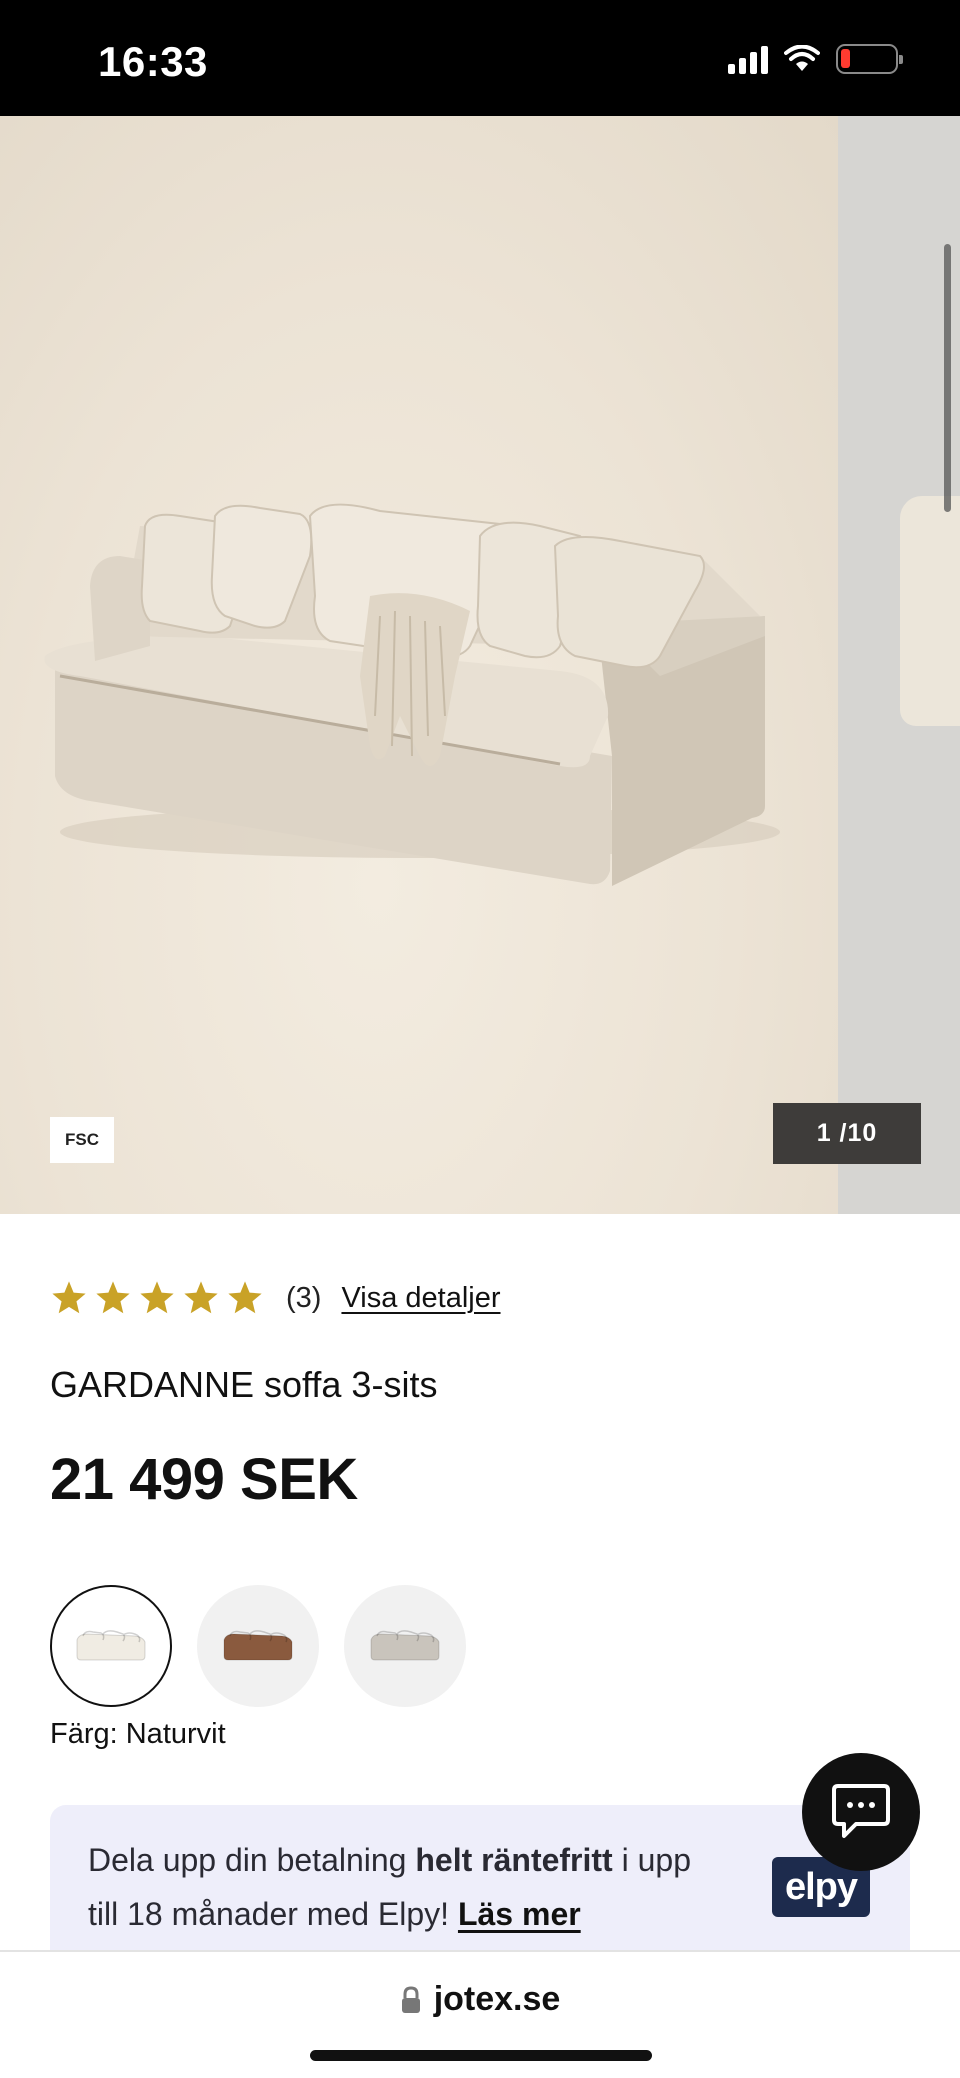  What do you see at coordinates (204, 1479) in the screenshot?
I see `product-price: 21 499 SEK` at bounding box center [204, 1479].